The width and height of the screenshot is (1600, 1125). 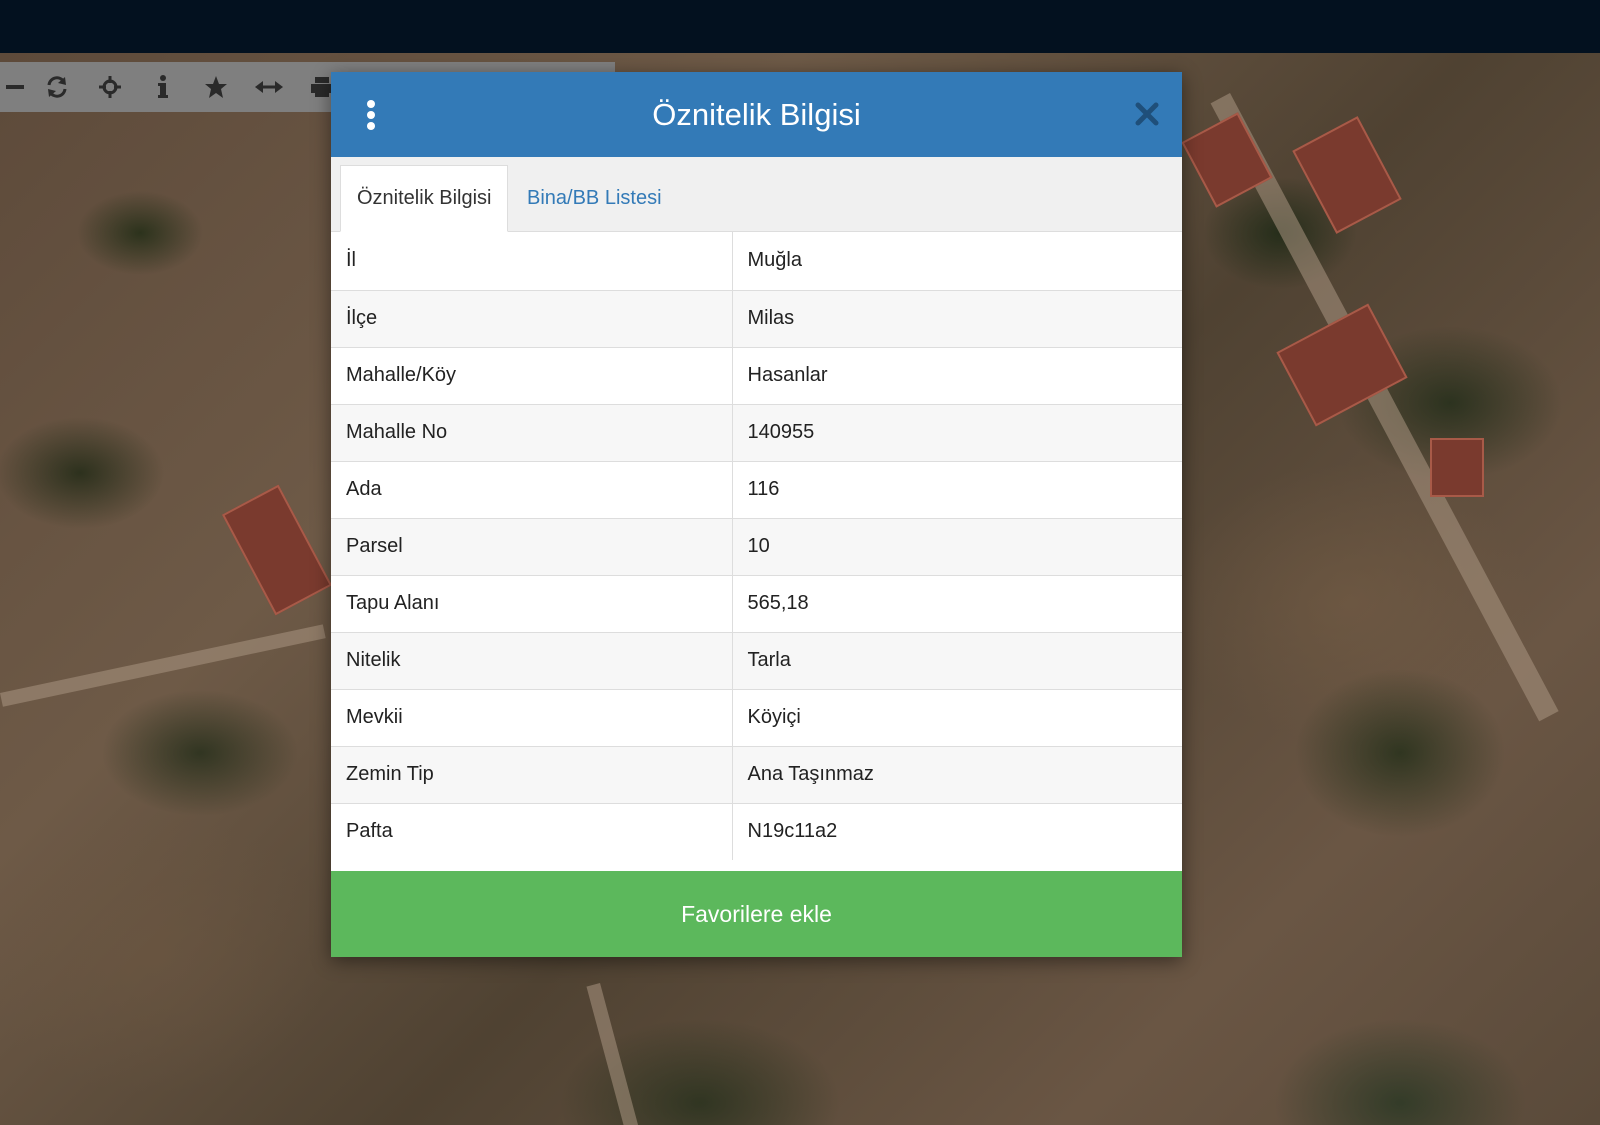 What do you see at coordinates (957, 489) in the screenshot?
I see `attr-value: 116` at bounding box center [957, 489].